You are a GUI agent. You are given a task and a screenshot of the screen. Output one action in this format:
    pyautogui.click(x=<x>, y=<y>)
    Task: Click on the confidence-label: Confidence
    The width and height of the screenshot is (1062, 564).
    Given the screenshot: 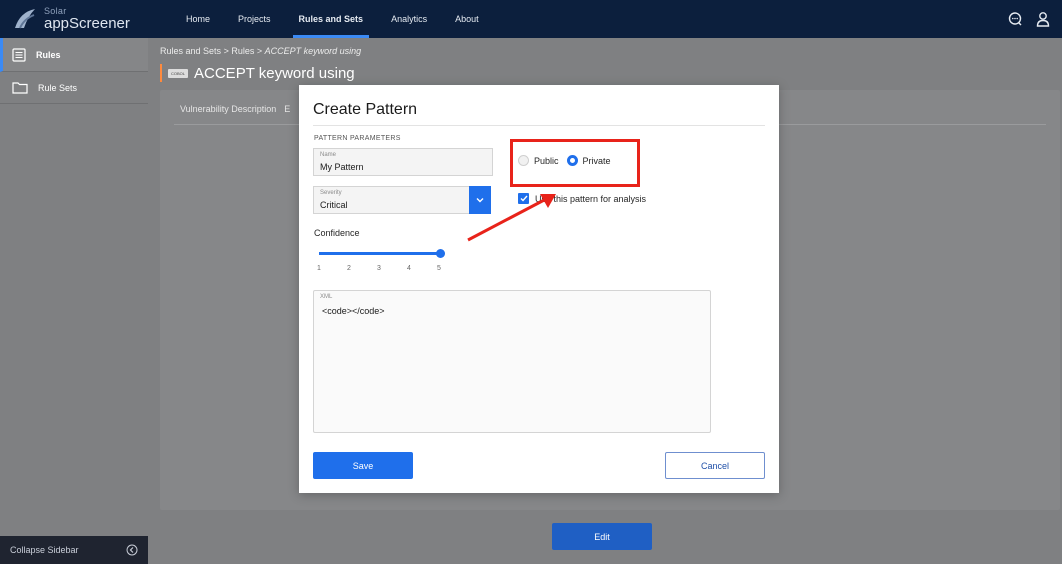 What is the action you would take?
    pyautogui.click(x=337, y=233)
    